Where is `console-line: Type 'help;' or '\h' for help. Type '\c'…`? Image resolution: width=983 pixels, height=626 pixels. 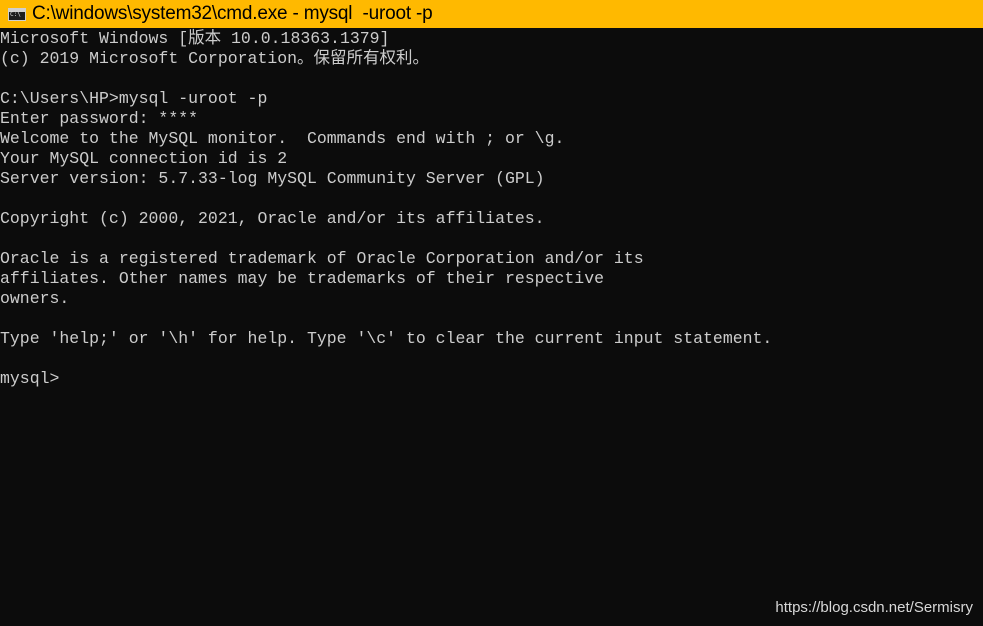 console-line: Type 'help;' or '\h' for help. Type '\c'… is located at coordinates (386, 338).